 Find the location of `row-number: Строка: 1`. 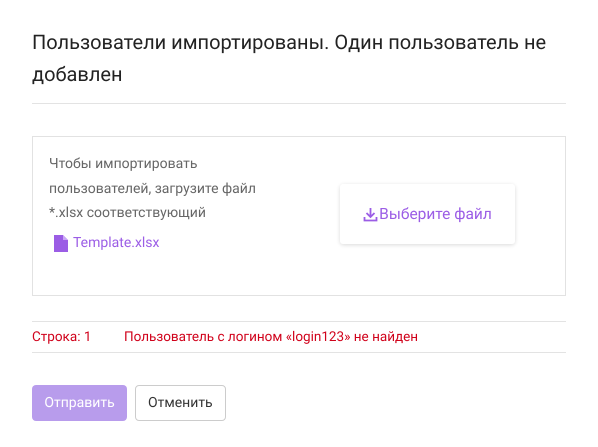

row-number: Строка: 1 is located at coordinates (62, 337).